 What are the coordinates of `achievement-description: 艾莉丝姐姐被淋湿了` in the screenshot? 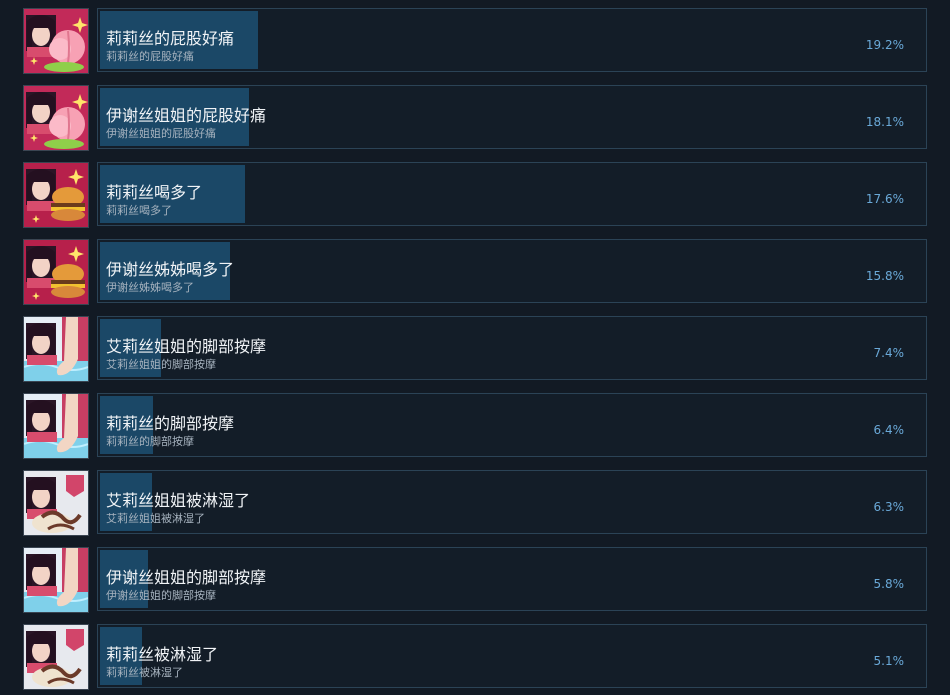 It's located at (155, 518).